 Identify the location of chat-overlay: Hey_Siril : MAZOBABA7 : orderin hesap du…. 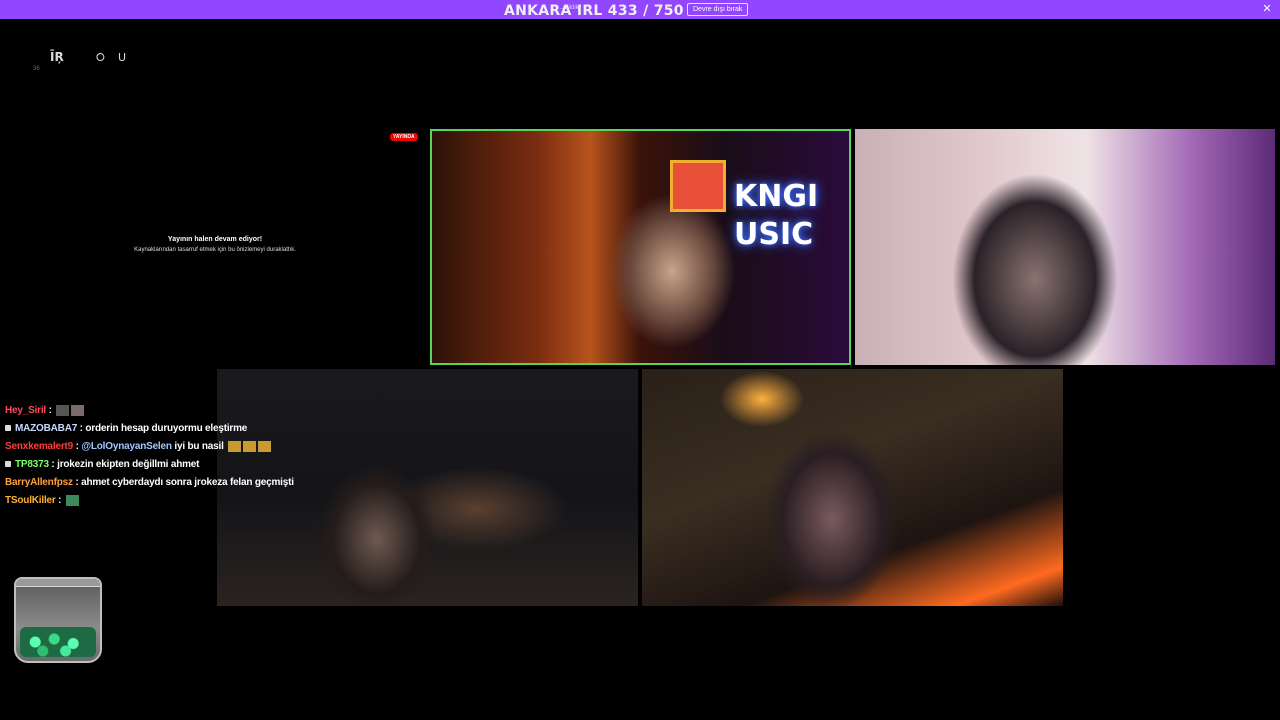
(170, 458).